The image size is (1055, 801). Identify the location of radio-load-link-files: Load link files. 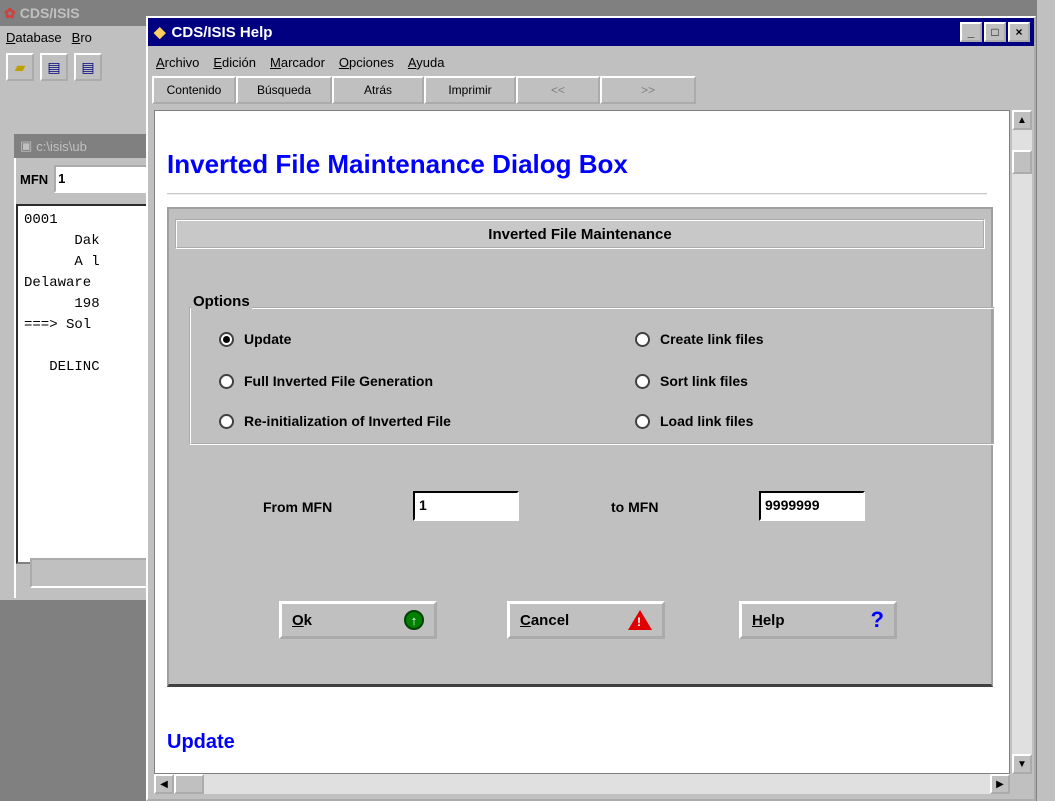
(694, 421).